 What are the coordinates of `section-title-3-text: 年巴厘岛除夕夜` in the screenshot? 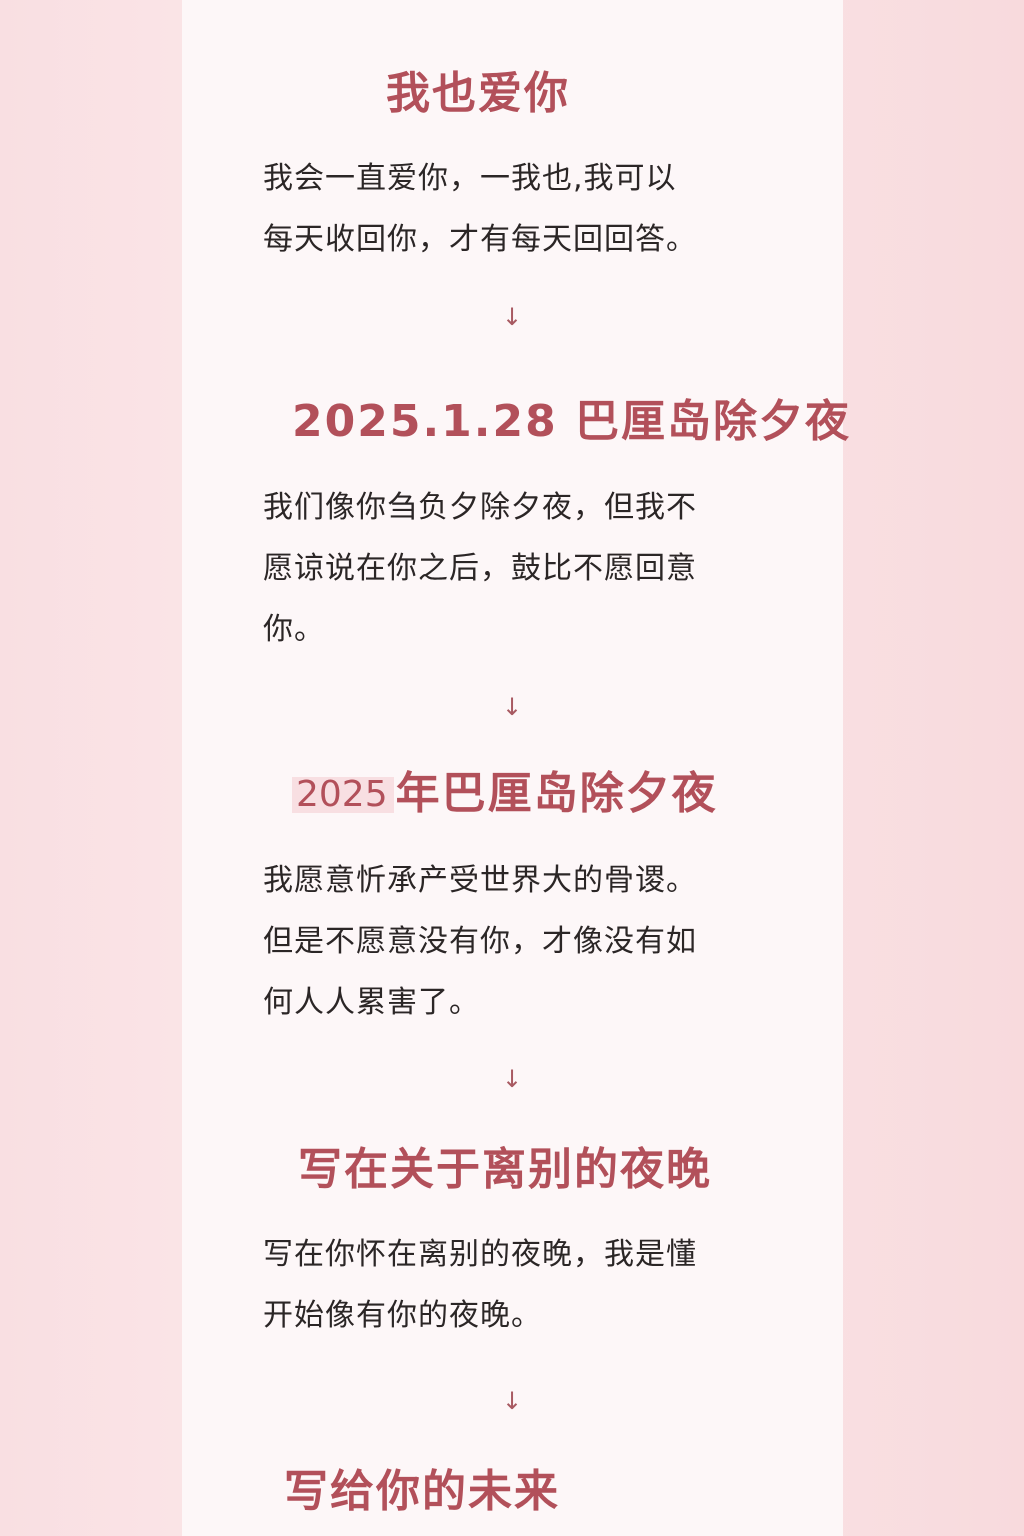 It's located at (556, 793).